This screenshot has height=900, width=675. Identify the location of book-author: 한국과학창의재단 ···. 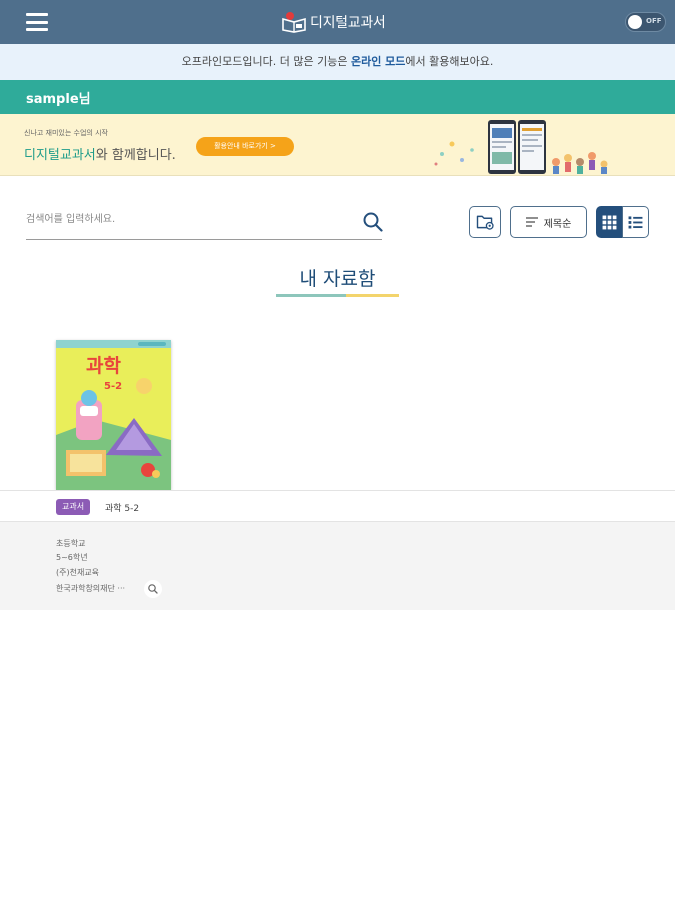
(91, 588).